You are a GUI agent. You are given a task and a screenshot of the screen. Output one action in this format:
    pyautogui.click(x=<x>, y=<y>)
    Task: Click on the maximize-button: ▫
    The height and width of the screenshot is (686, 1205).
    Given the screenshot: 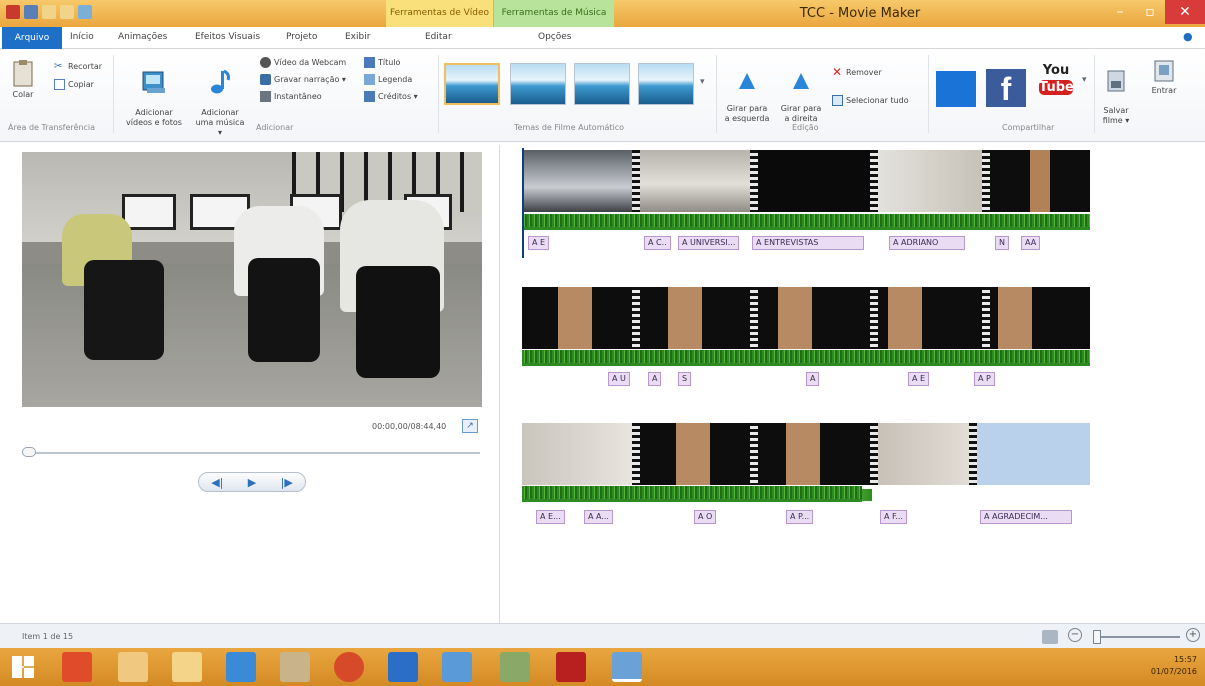 What is the action you would take?
    pyautogui.click(x=1150, y=12)
    